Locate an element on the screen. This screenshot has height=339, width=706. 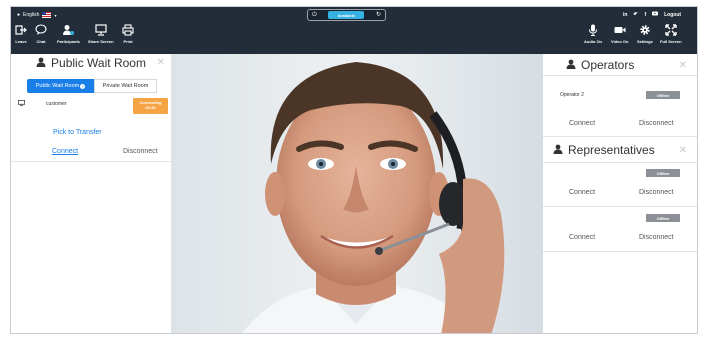
participants-button: Participants is located at coordinates (68, 34).